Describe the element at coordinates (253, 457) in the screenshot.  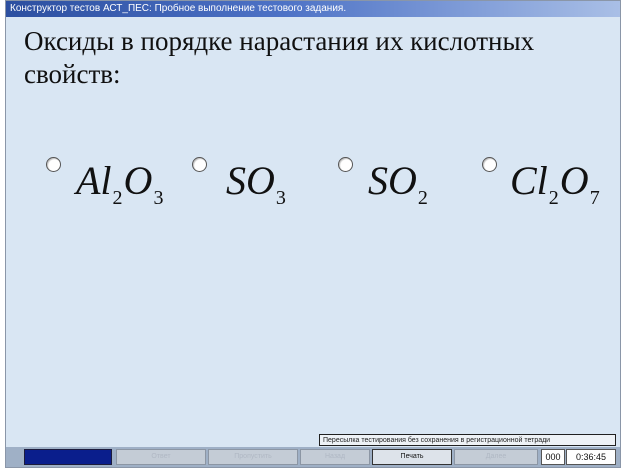
I see `skip-button: Пропустить` at that location.